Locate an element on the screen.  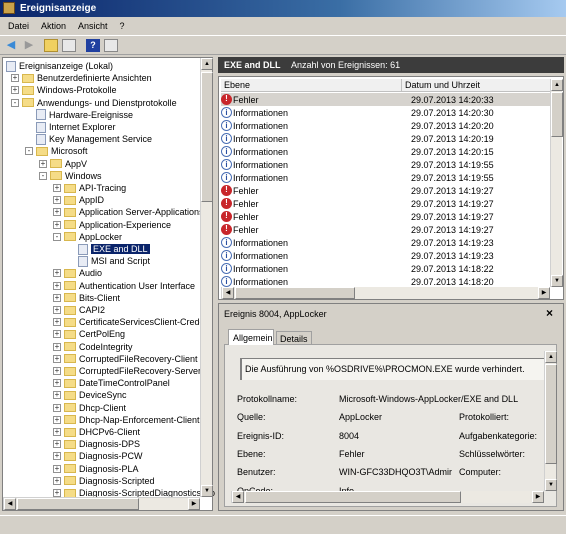
tree-item: + Application Server-Applications is located at coordinates (128, 212).